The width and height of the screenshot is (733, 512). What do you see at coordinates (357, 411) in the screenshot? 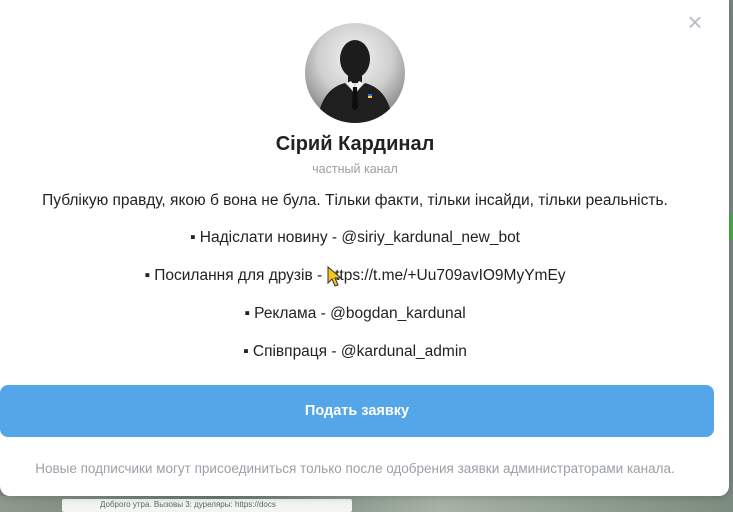
I see `request-join-button: Подать заявку` at bounding box center [357, 411].